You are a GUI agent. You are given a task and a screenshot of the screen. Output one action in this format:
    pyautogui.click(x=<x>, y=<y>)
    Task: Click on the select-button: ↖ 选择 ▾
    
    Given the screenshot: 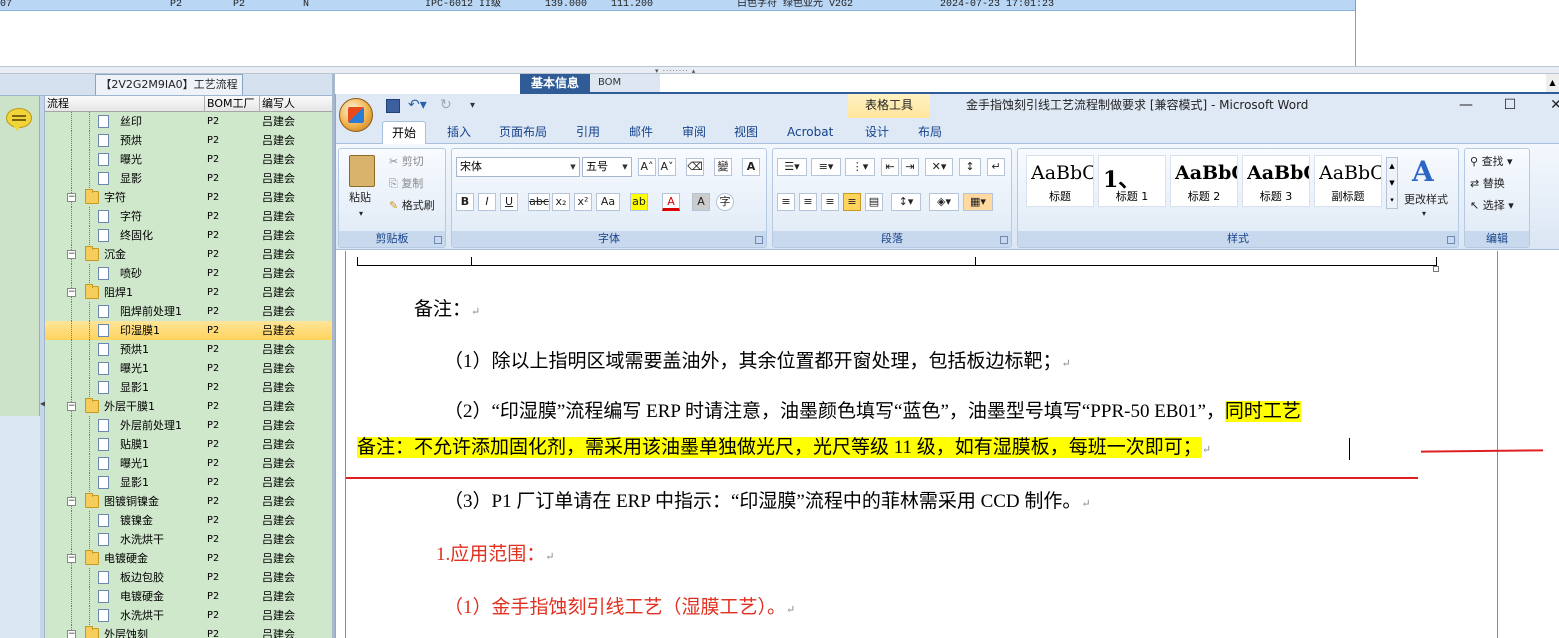 What is the action you would take?
    pyautogui.click(x=1492, y=206)
    